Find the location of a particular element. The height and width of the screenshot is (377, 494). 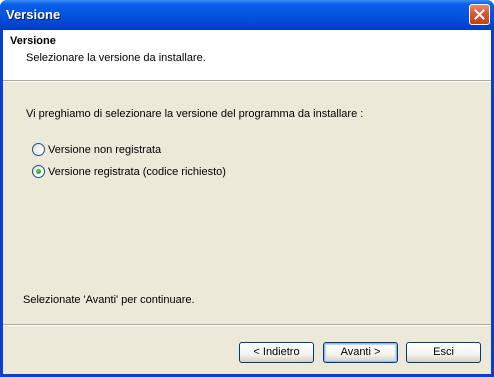

title-bar: Versione is located at coordinates (247, 15).